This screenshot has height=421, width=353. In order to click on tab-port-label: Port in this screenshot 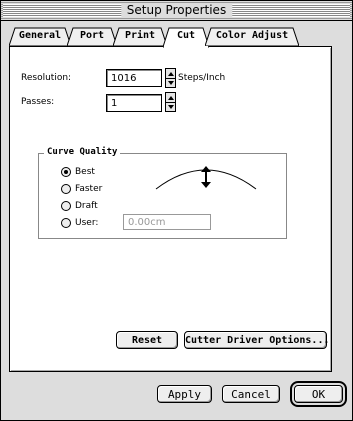, I will do `click(92, 35)`.